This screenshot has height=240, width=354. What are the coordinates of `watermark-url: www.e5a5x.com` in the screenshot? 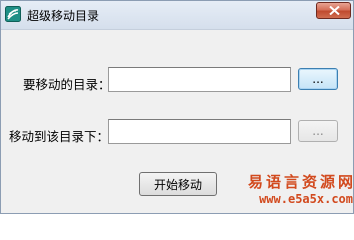 It's located at (306, 199).